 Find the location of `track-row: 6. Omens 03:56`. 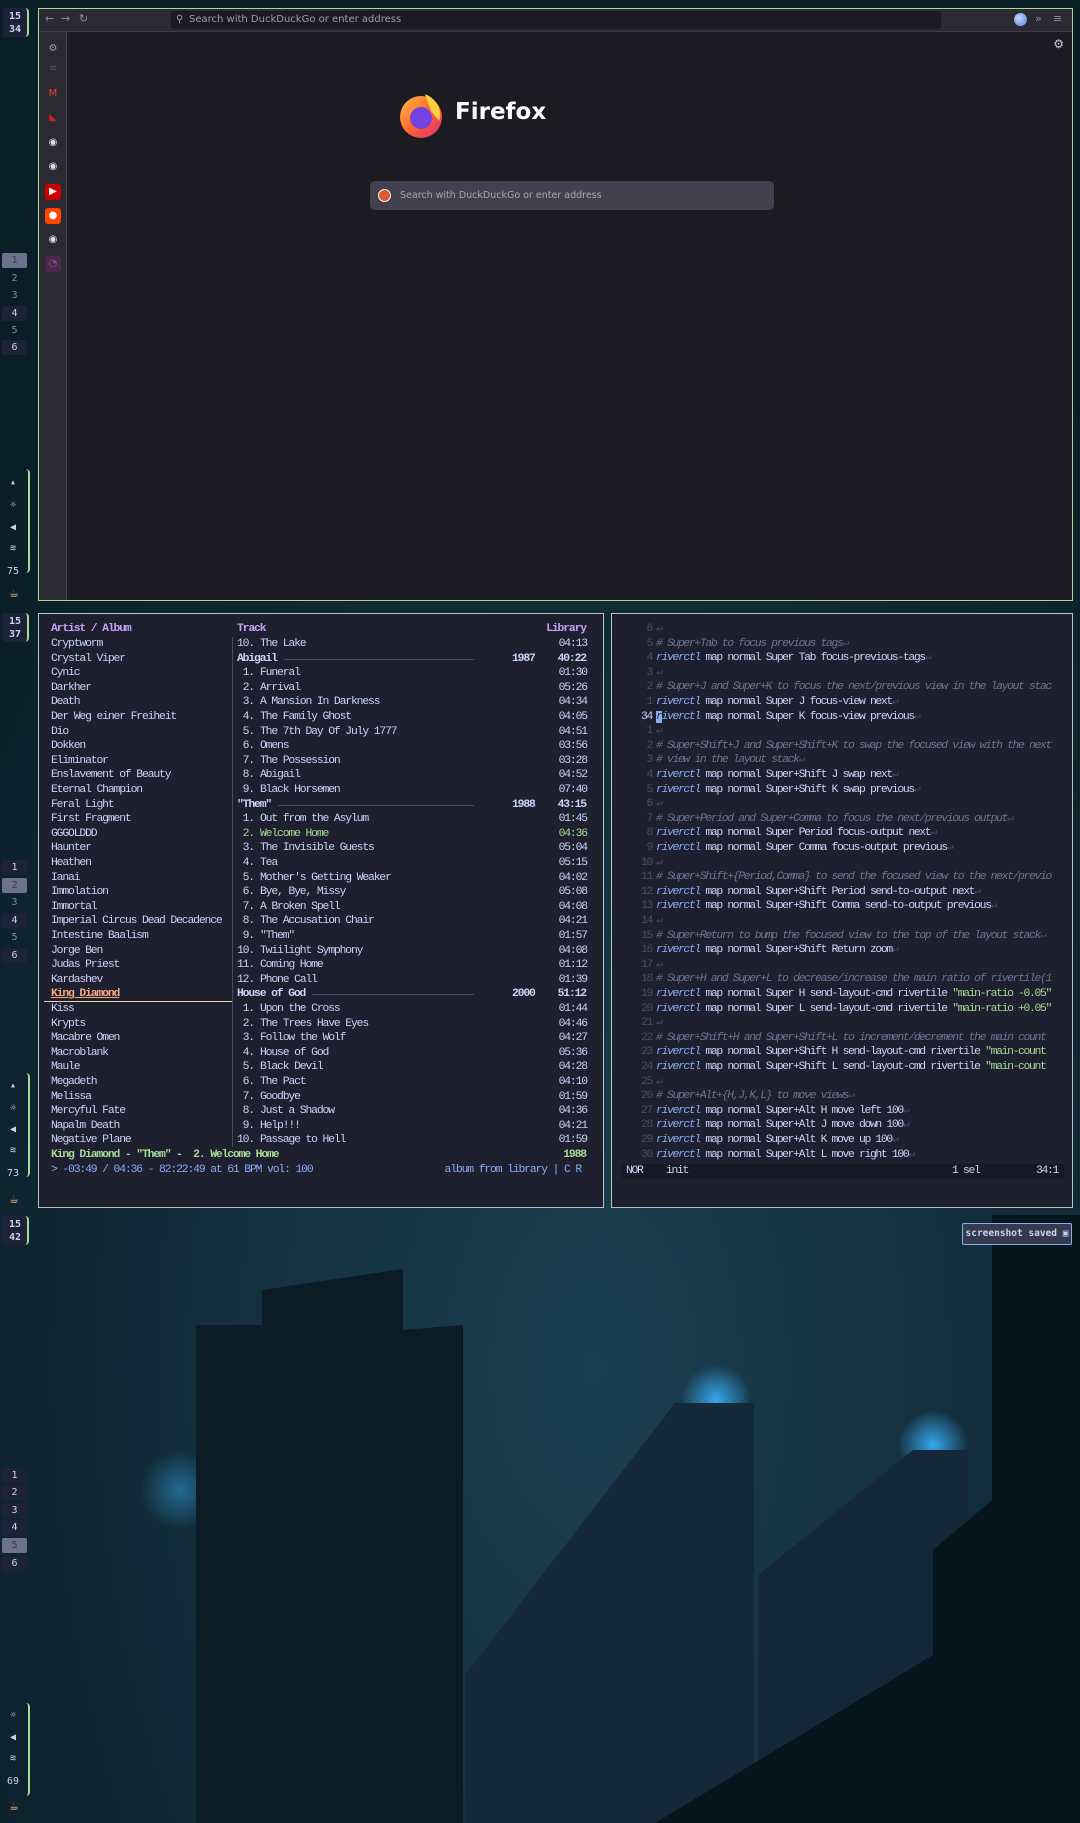

track-row: 6. Omens 03:56 is located at coordinates (413, 746).